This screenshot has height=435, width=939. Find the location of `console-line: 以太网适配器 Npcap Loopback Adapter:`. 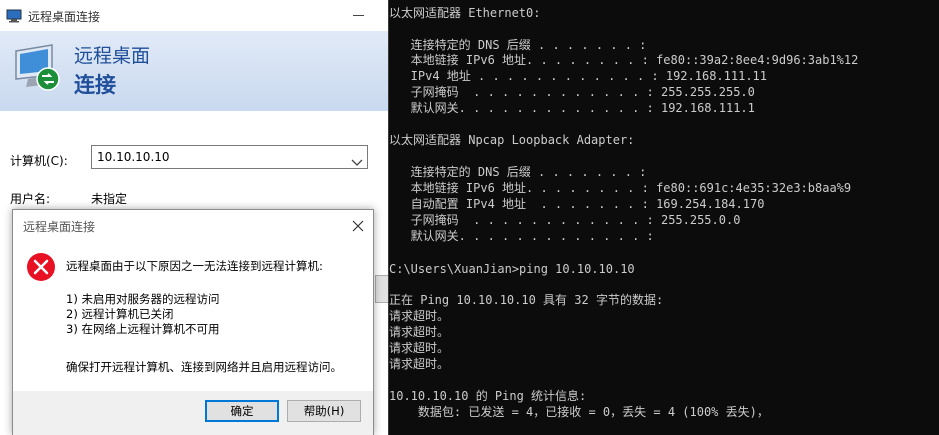

console-line: 以太网适配器 Npcap Loopback Adapter: is located at coordinates (512, 140).